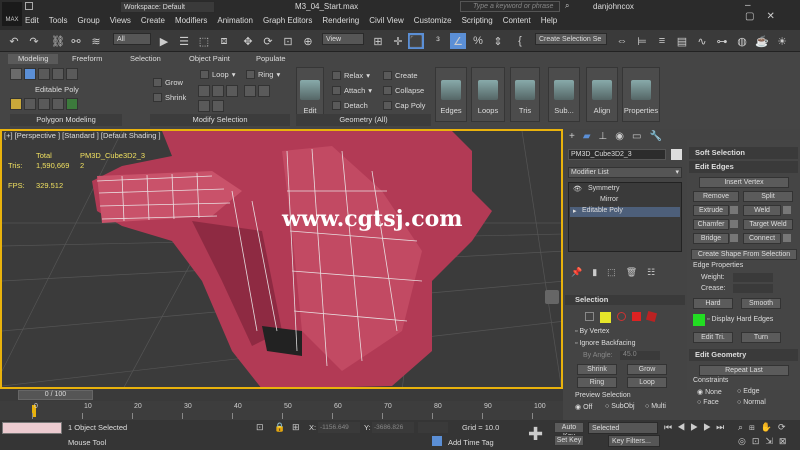 This screenshot has width=800, height=450. Describe the element at coordinates (343, 39) in the screenshot. I see `ref-coord-dropdown: View` at that location.